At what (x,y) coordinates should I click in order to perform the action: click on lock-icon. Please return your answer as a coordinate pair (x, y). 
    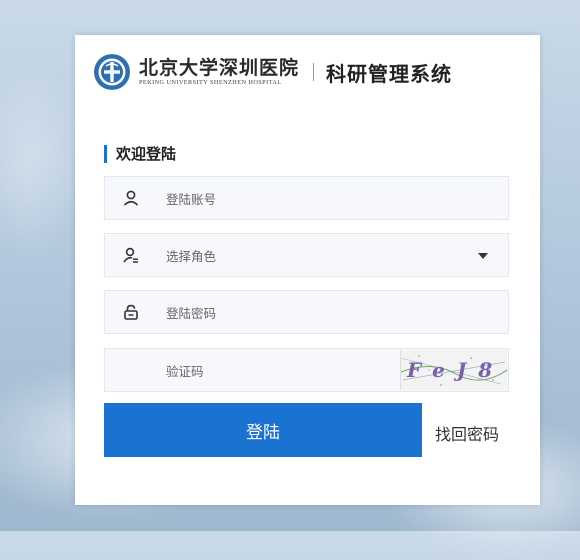
    Looking at the image, I should click on (131, 312).